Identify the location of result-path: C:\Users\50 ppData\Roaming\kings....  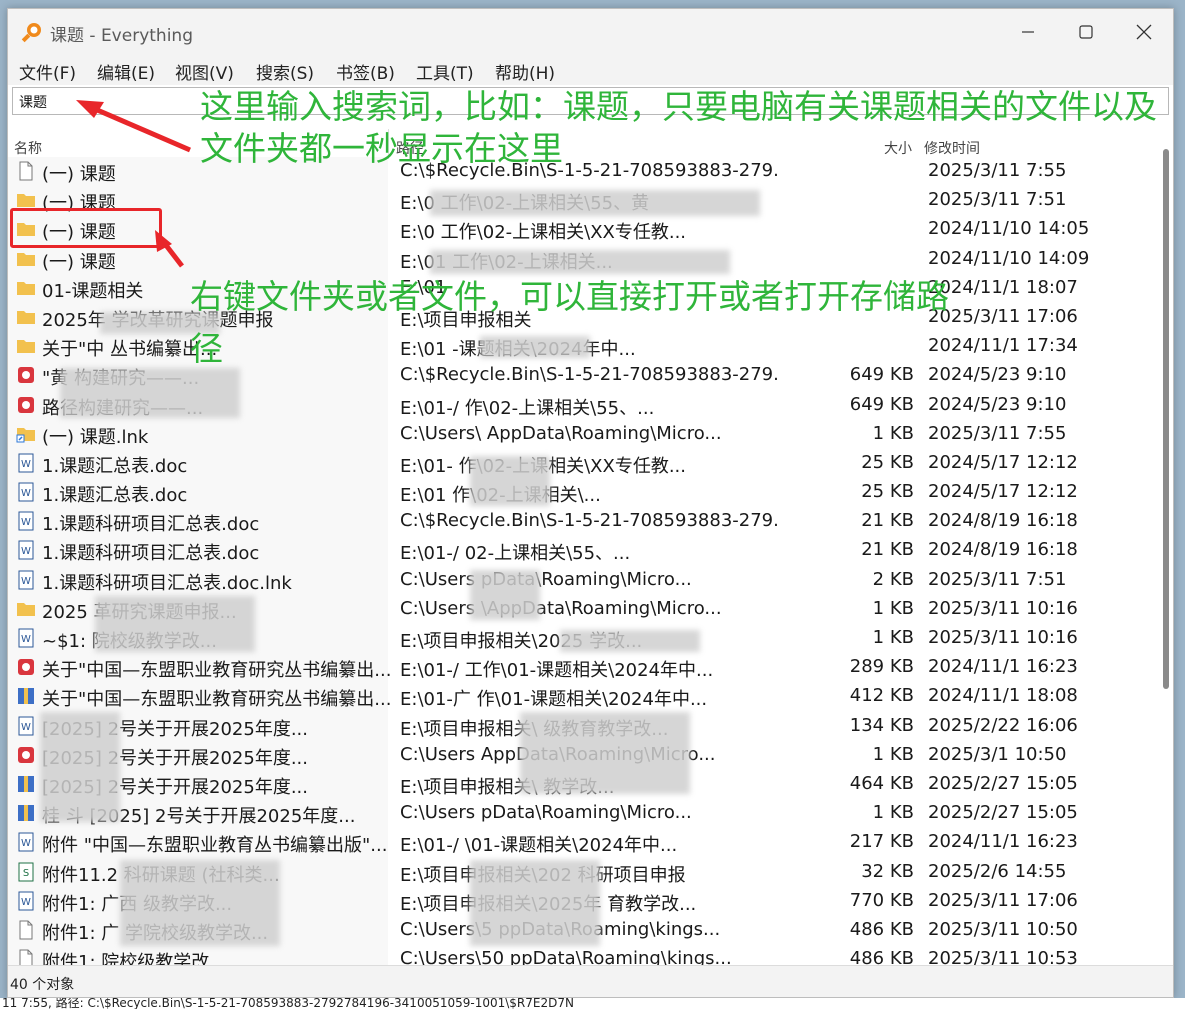
(566, 956).